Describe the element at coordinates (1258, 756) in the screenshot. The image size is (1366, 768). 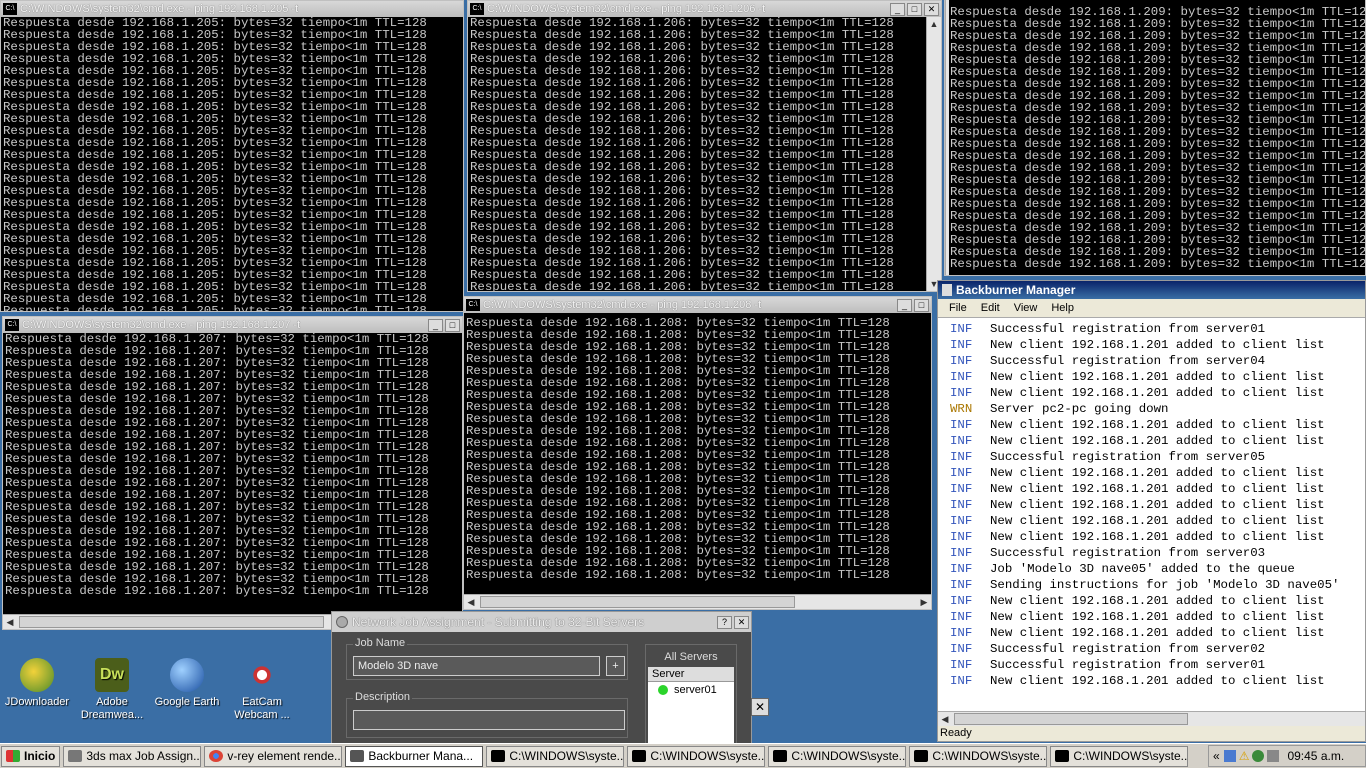
I see `security-icon` at that location.